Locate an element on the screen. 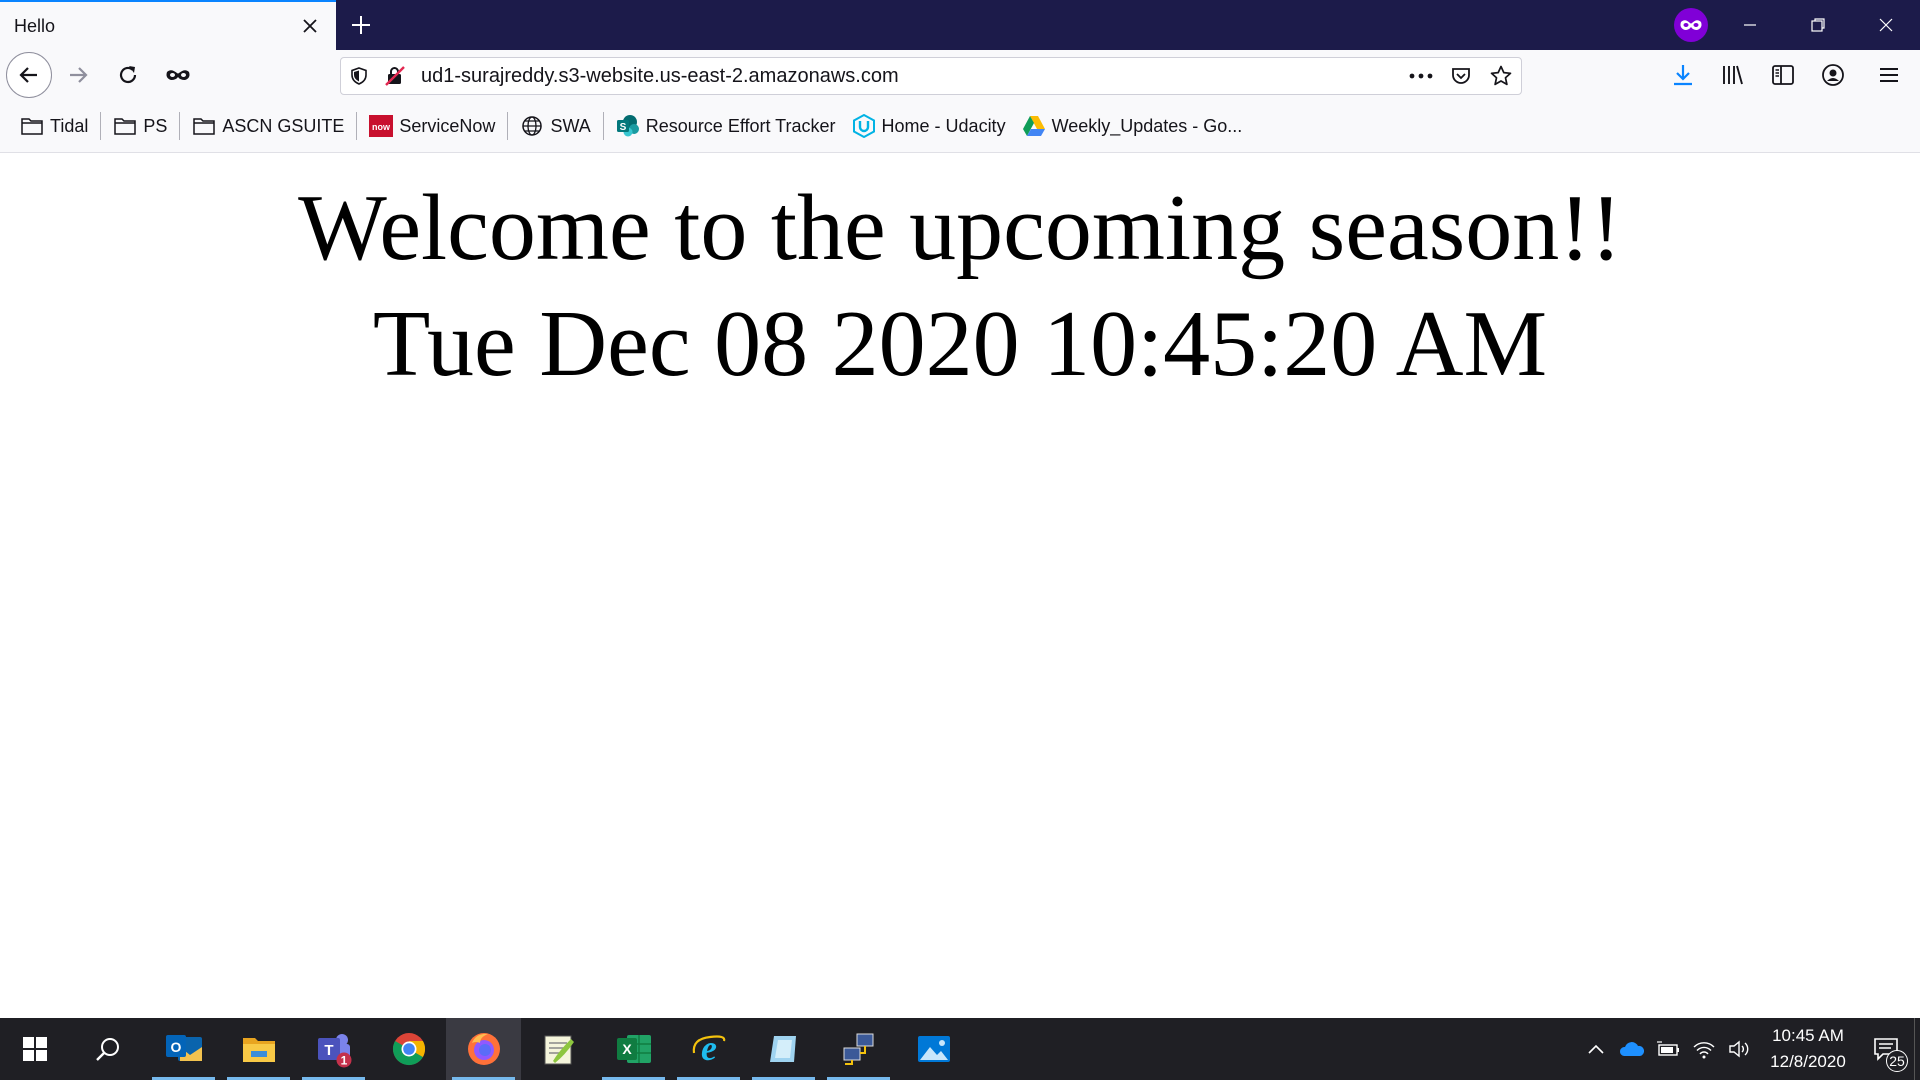 The height and width of the screenshot is (1080, 1920). taskbar-notepad-plus is located at coordinates (558, 1049).